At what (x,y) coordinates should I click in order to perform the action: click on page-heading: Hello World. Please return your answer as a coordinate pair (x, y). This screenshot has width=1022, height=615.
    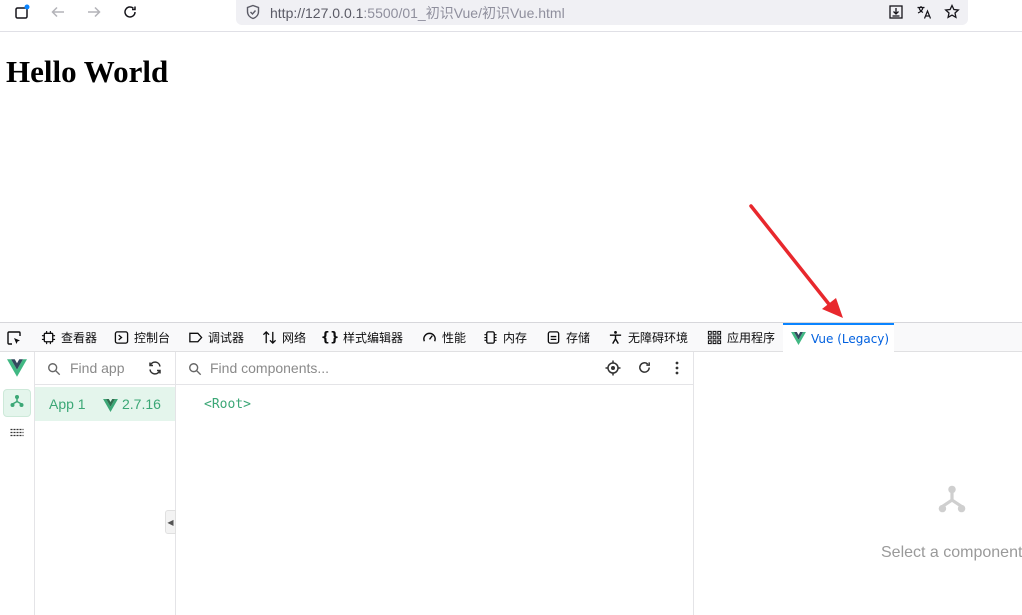
    Looking at the image, I should click on (87, 71).